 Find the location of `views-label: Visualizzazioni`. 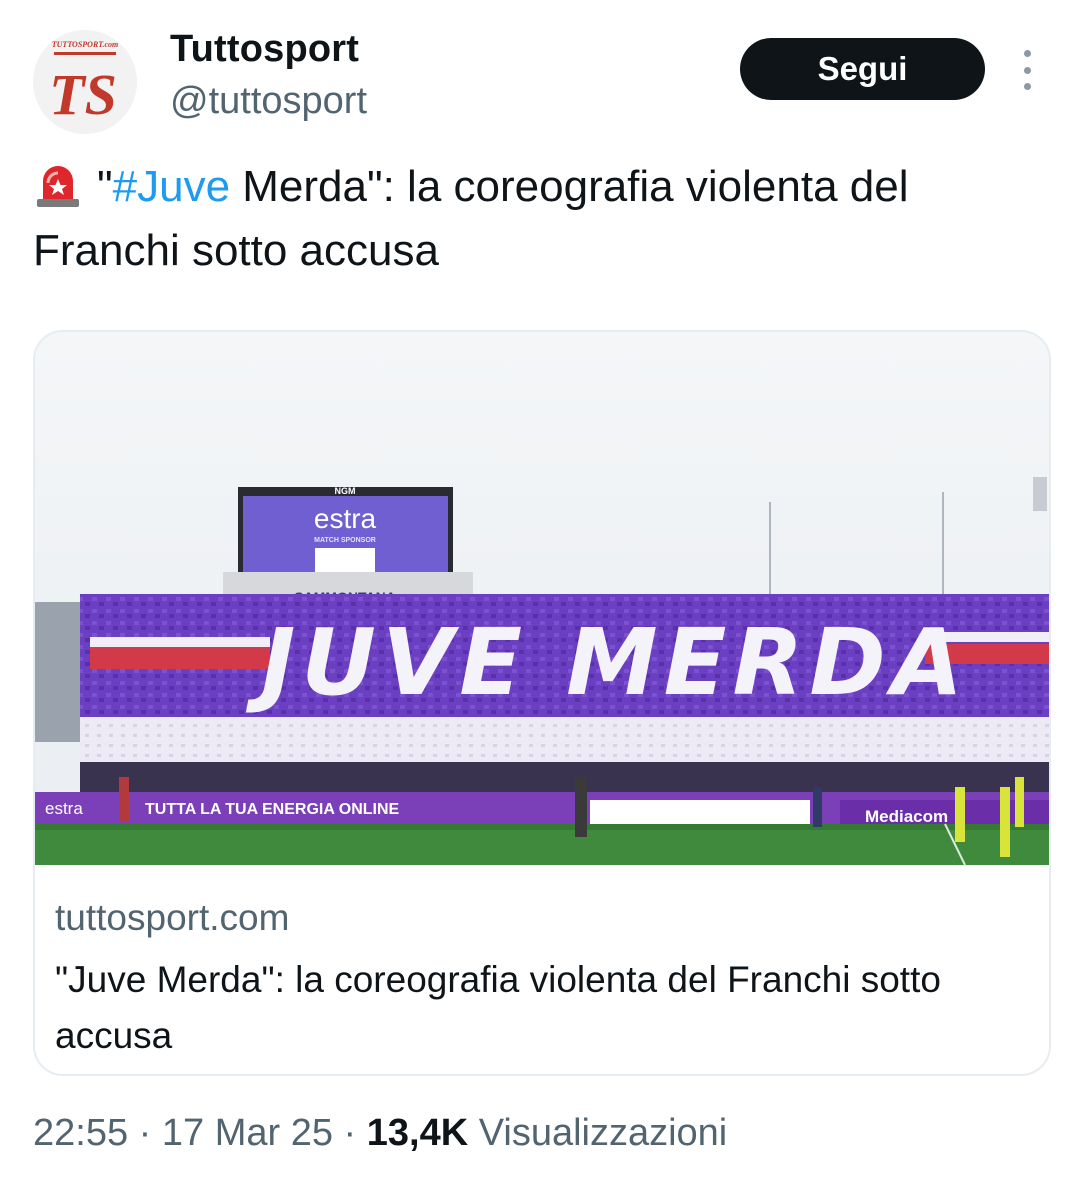

views-label: Visualizzazioni is located at coordinates (598, 1133).